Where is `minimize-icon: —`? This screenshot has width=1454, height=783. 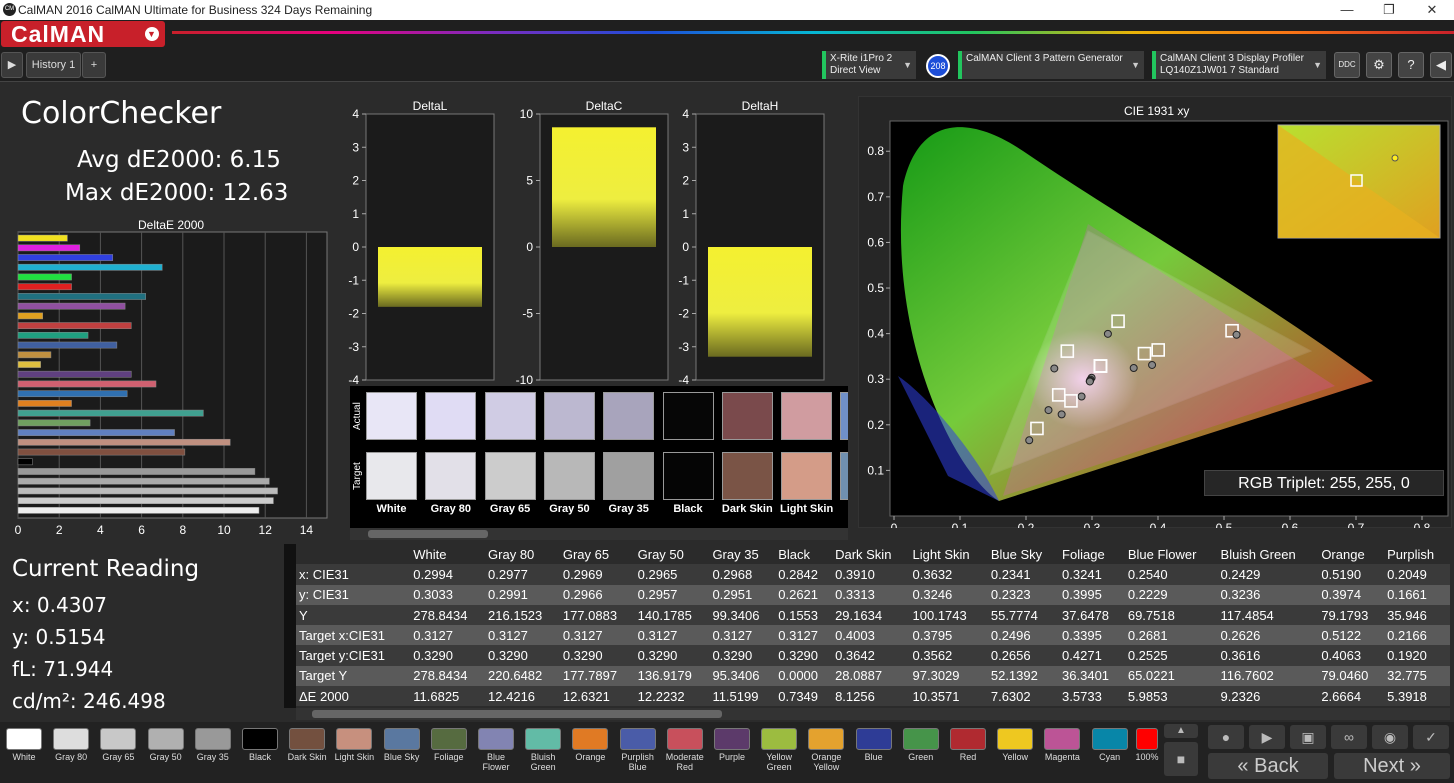
minimize-icon: — is located at coordinates (1347, 10).